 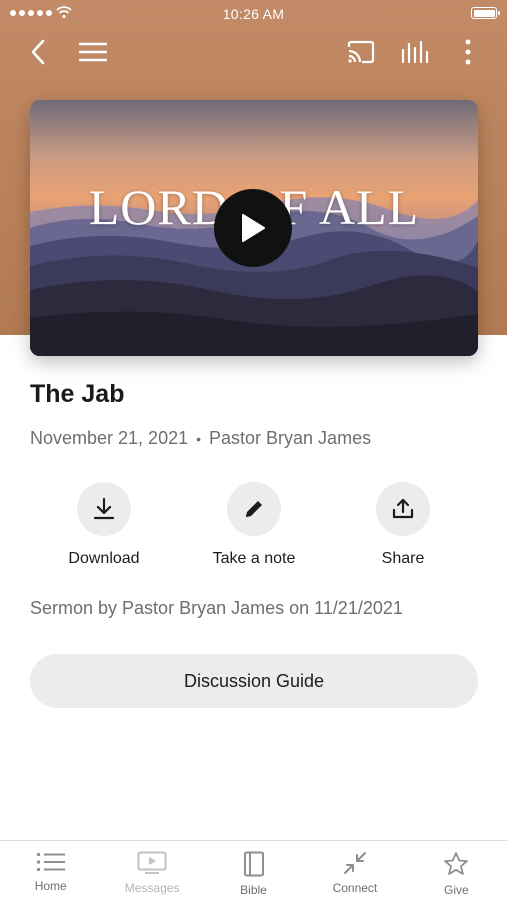 I want to click on download-circle, so click(x=104, y=509).